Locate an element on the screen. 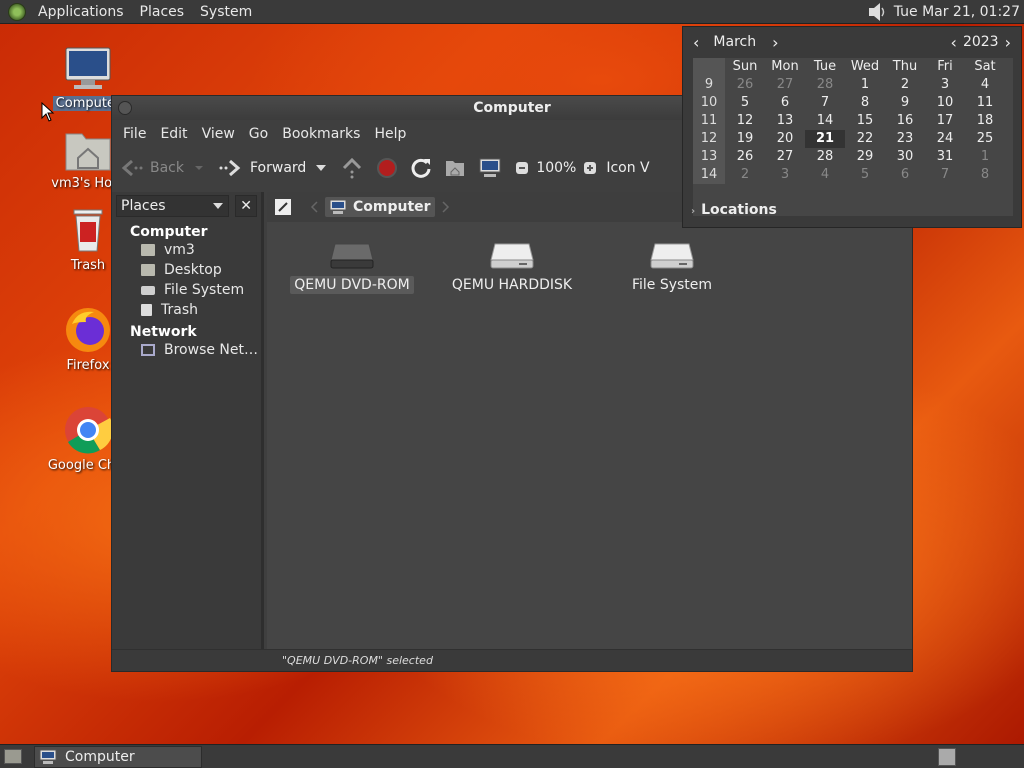  menu-file: File is located at coordinates (134, 134).